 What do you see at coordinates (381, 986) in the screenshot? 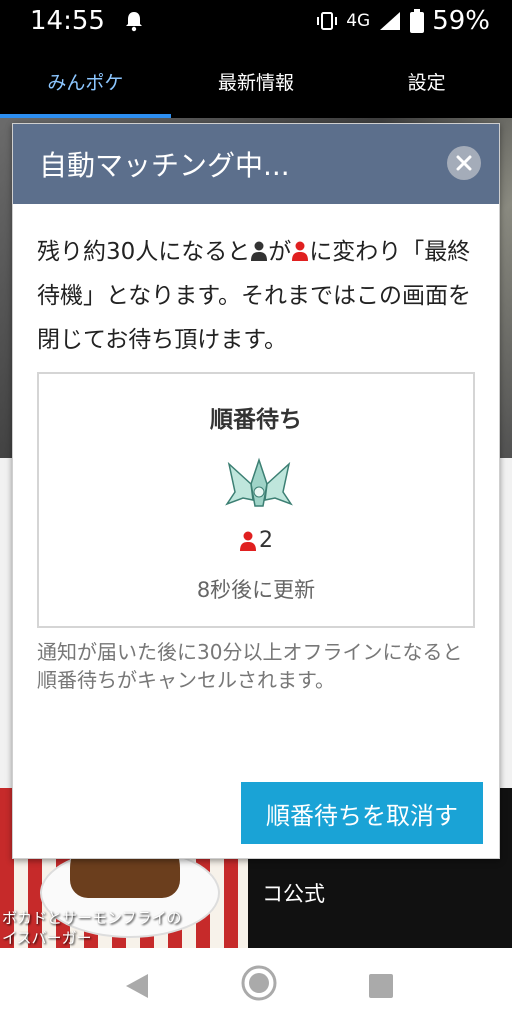
I see `recent-apps-icon` at bounding box center [381, 986].